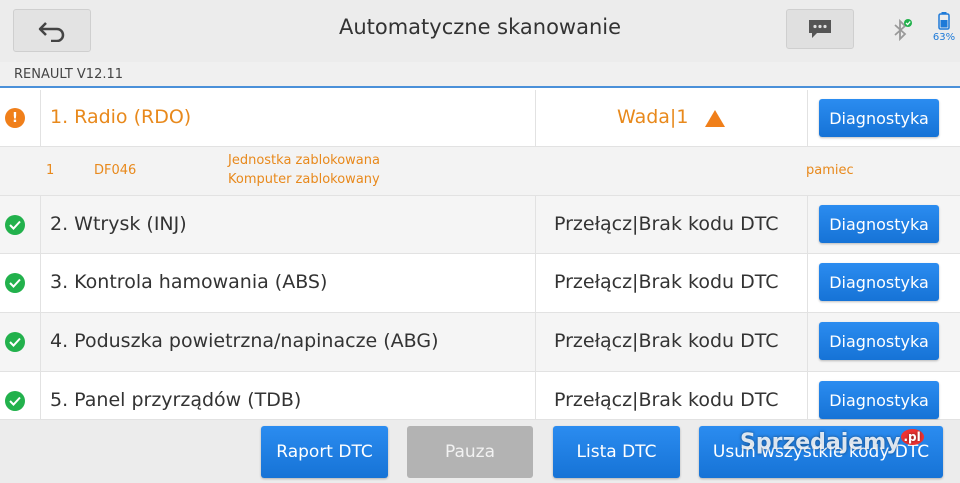 Image resolution: width=960 pixels, height=483 pixels. What do you see at coordinates (176, 400) in the screenshot?
I see `system-name: 5. Panel przyrządów (TDB)` at bounding box center [176, 400].